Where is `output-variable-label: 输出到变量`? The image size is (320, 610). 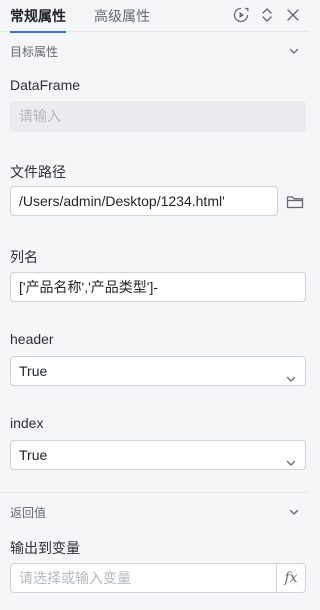
output-variable-label: 输出到变量 is located at coordinates (45, 548).